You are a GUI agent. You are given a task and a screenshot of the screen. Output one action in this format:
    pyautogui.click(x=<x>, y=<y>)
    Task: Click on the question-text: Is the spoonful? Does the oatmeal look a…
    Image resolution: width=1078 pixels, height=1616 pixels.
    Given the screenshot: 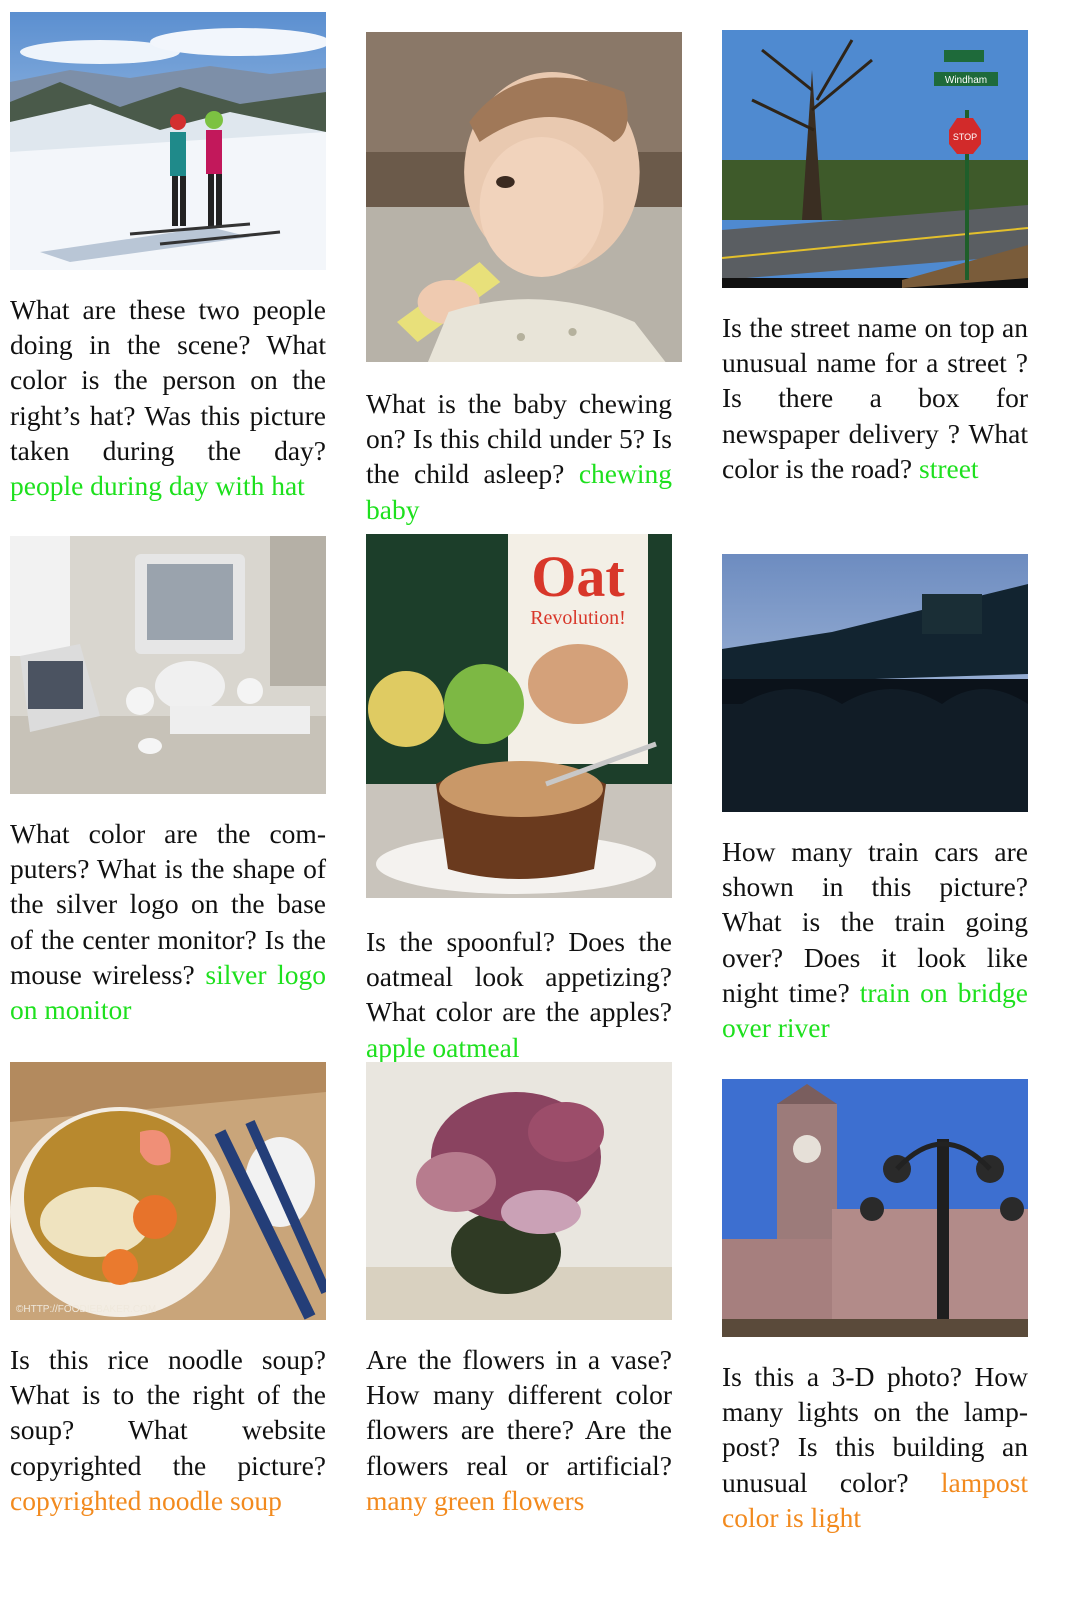 What is the action you would take?
    pyautogui.click(x=519, y=977)
    